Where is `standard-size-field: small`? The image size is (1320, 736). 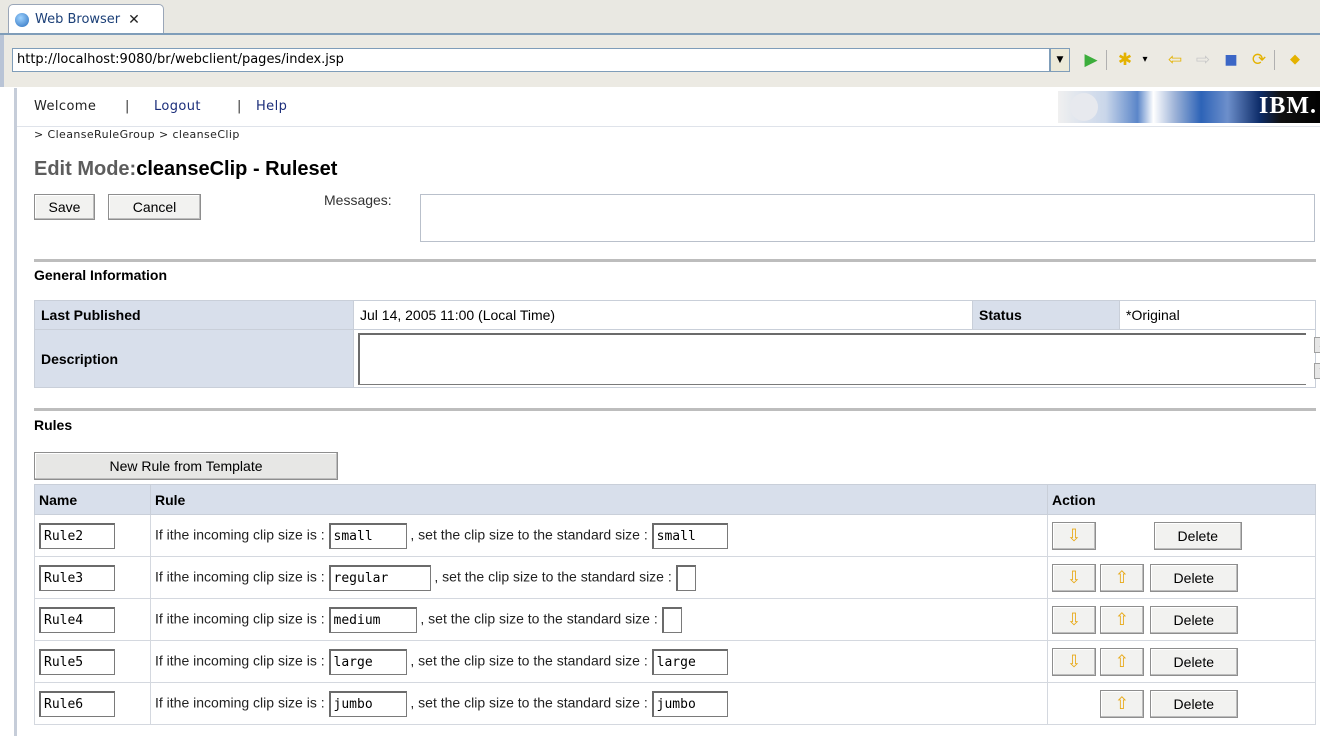 standard-size-field: small is located at coordinates (689, 535).